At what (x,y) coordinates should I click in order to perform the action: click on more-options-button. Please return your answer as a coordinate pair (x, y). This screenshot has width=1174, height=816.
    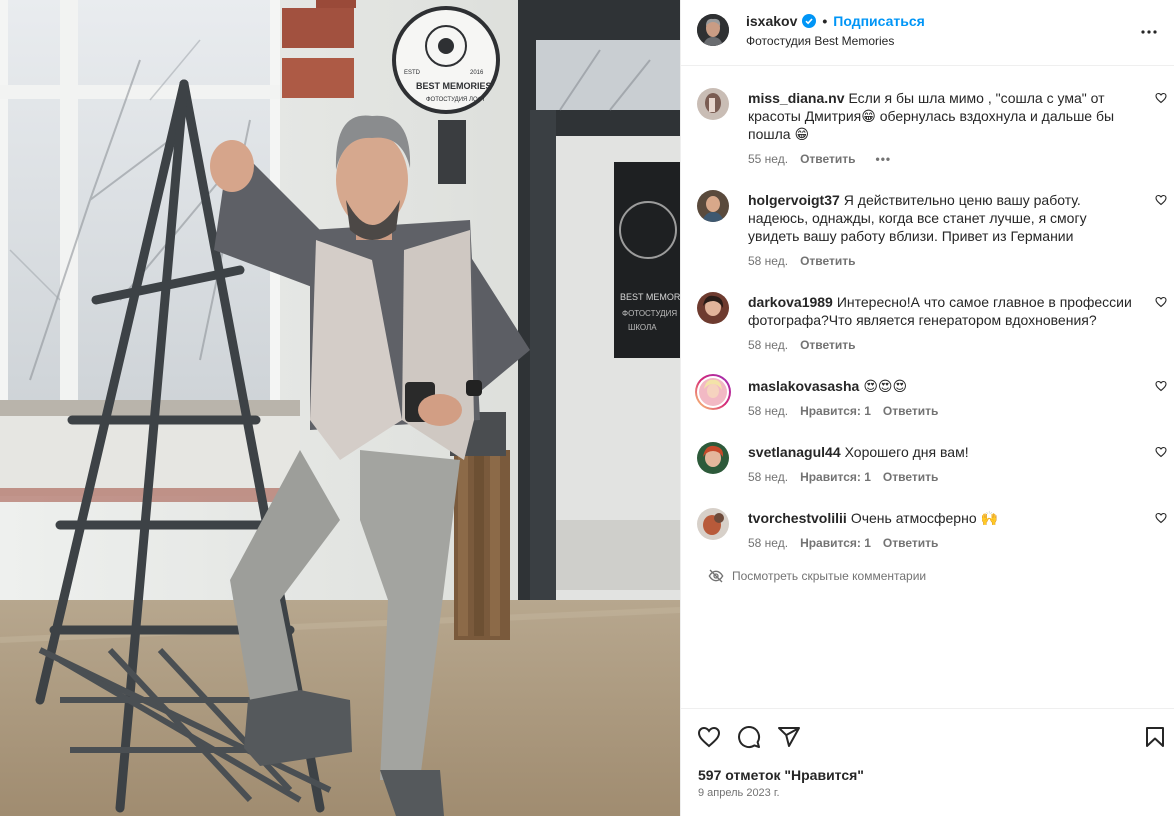
    Looking at the image, I should click on (1149, 32).